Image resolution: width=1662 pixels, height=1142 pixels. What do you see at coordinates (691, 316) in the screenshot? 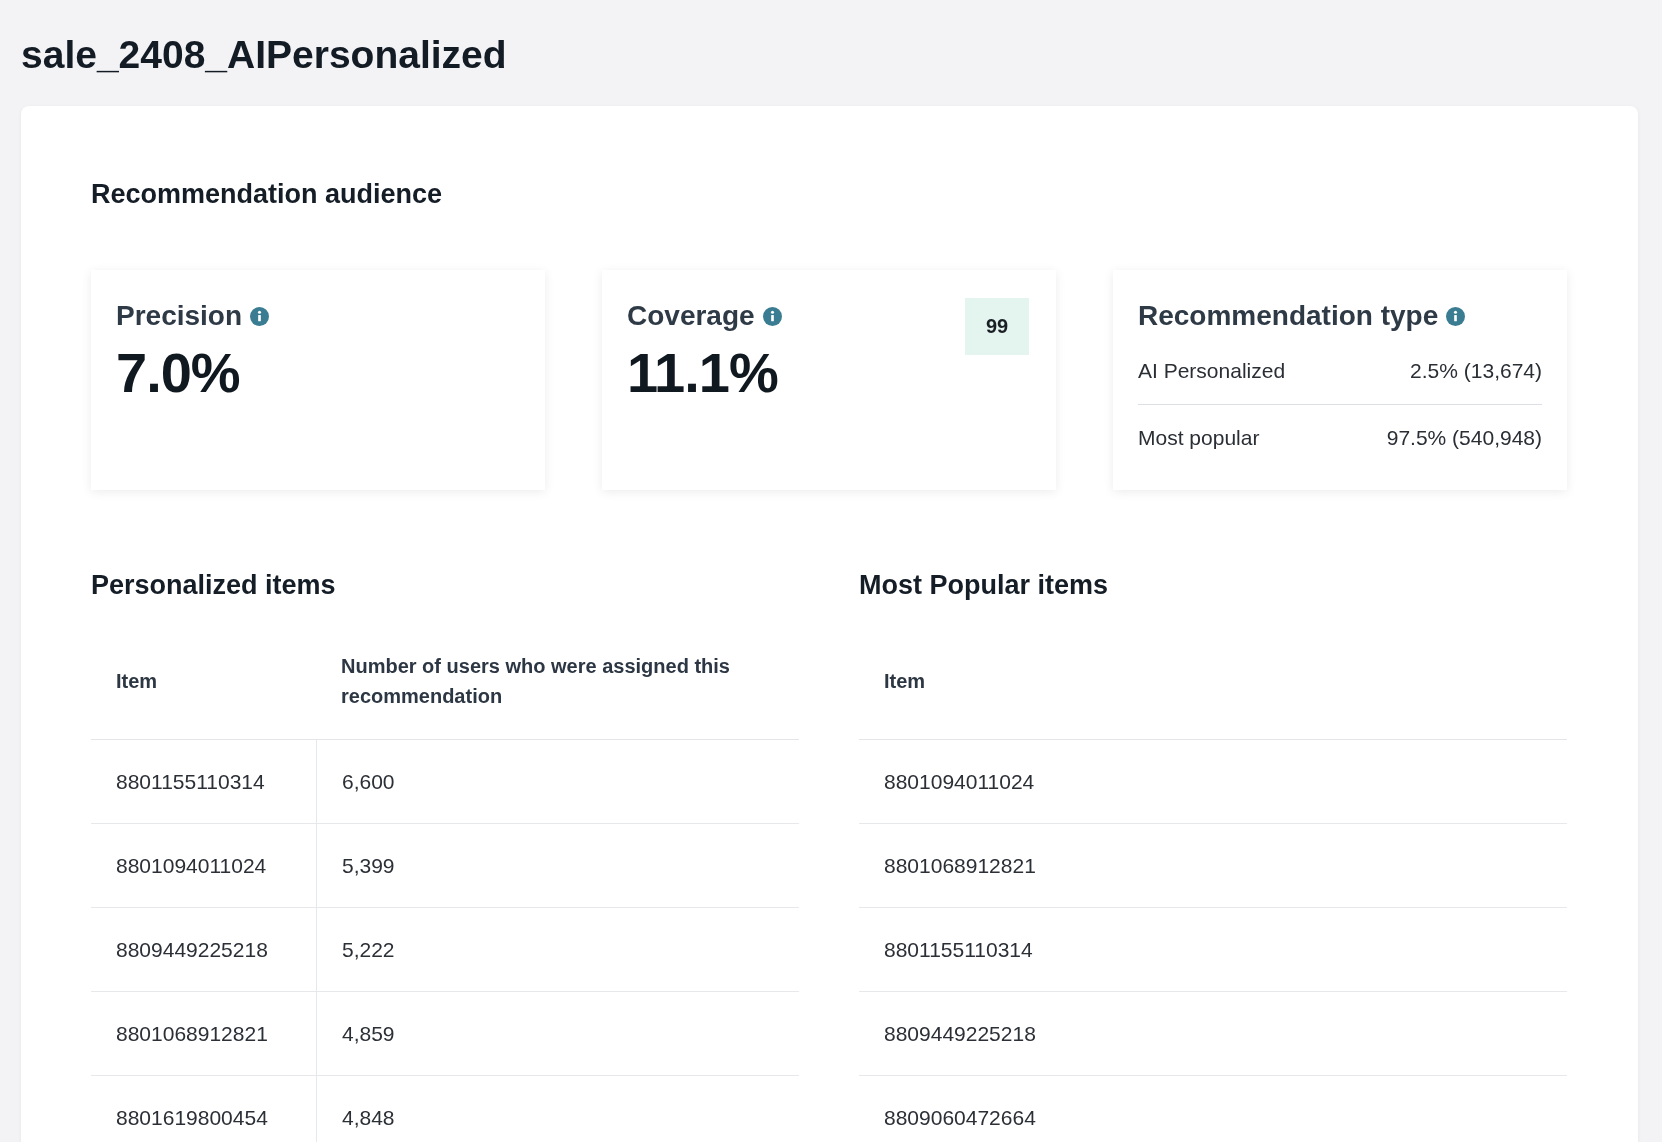
I see `metric-label: Coverage` at bounding box center [691, 316].